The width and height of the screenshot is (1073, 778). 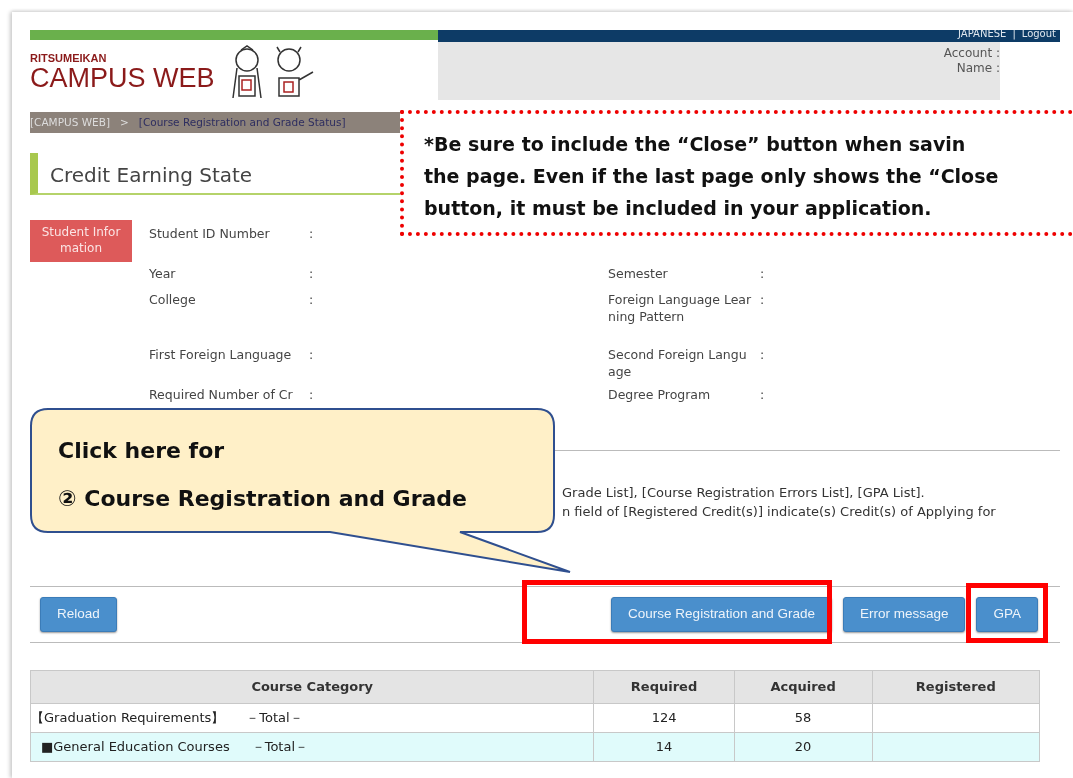 What do you see at coordinates (664, 687) in the screenshot?
I see `column-header: Required` at bounding box center [664, 687].